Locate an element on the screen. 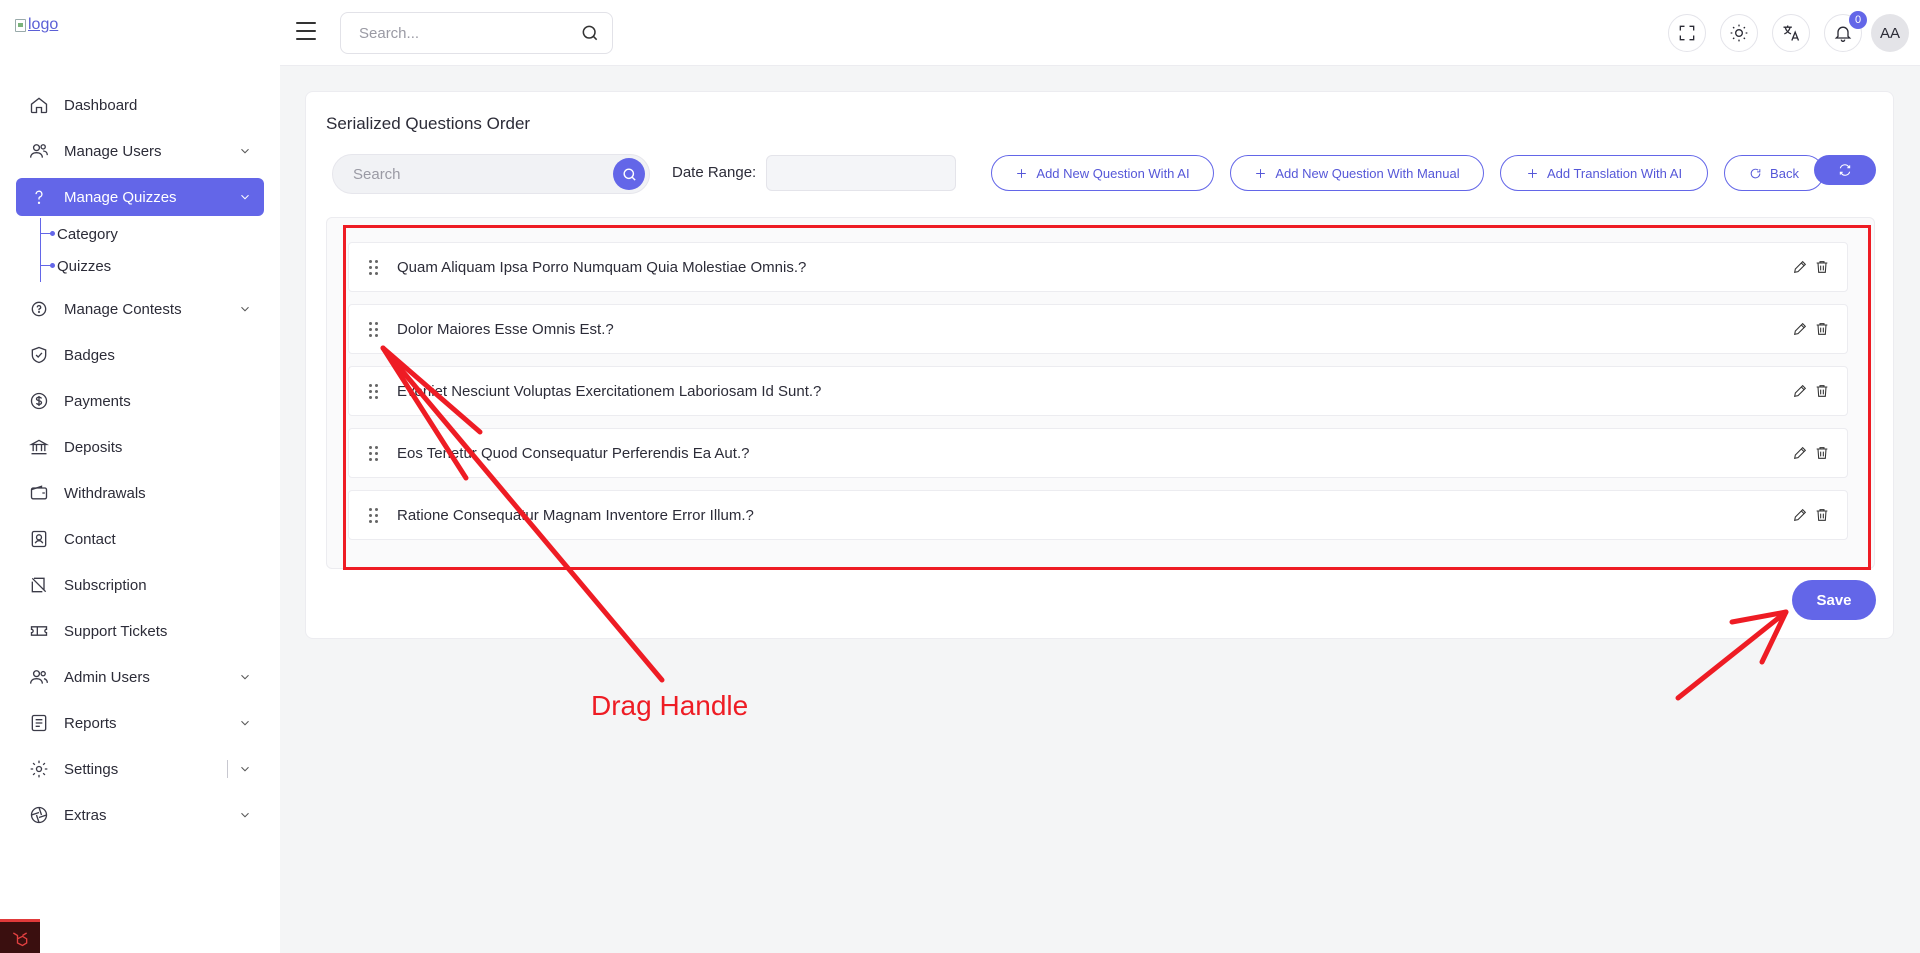 The width and height of the screenshot is (1920, 953). sidebar-item-admin-users: Admin Users is located at coordinates (140, 677).